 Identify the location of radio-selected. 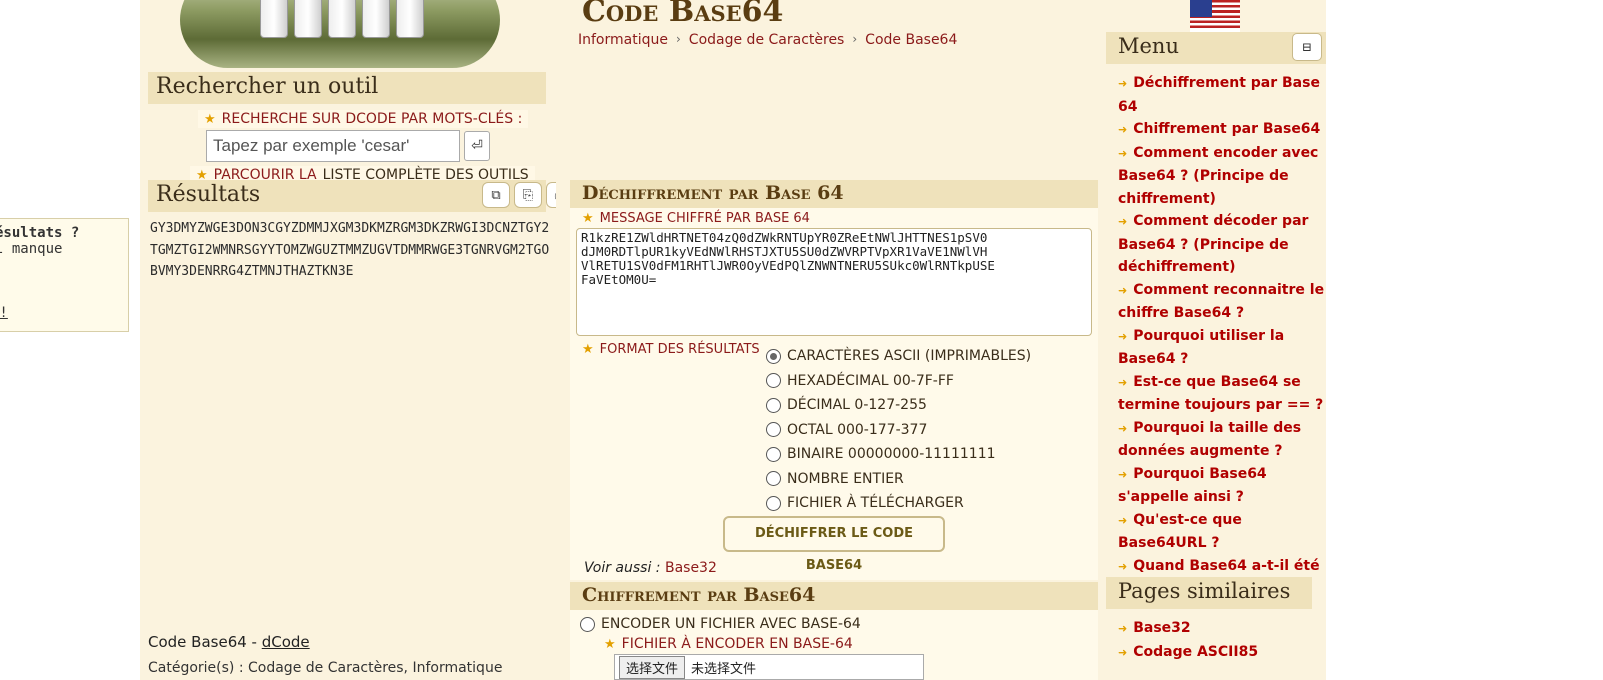
(773, 356).